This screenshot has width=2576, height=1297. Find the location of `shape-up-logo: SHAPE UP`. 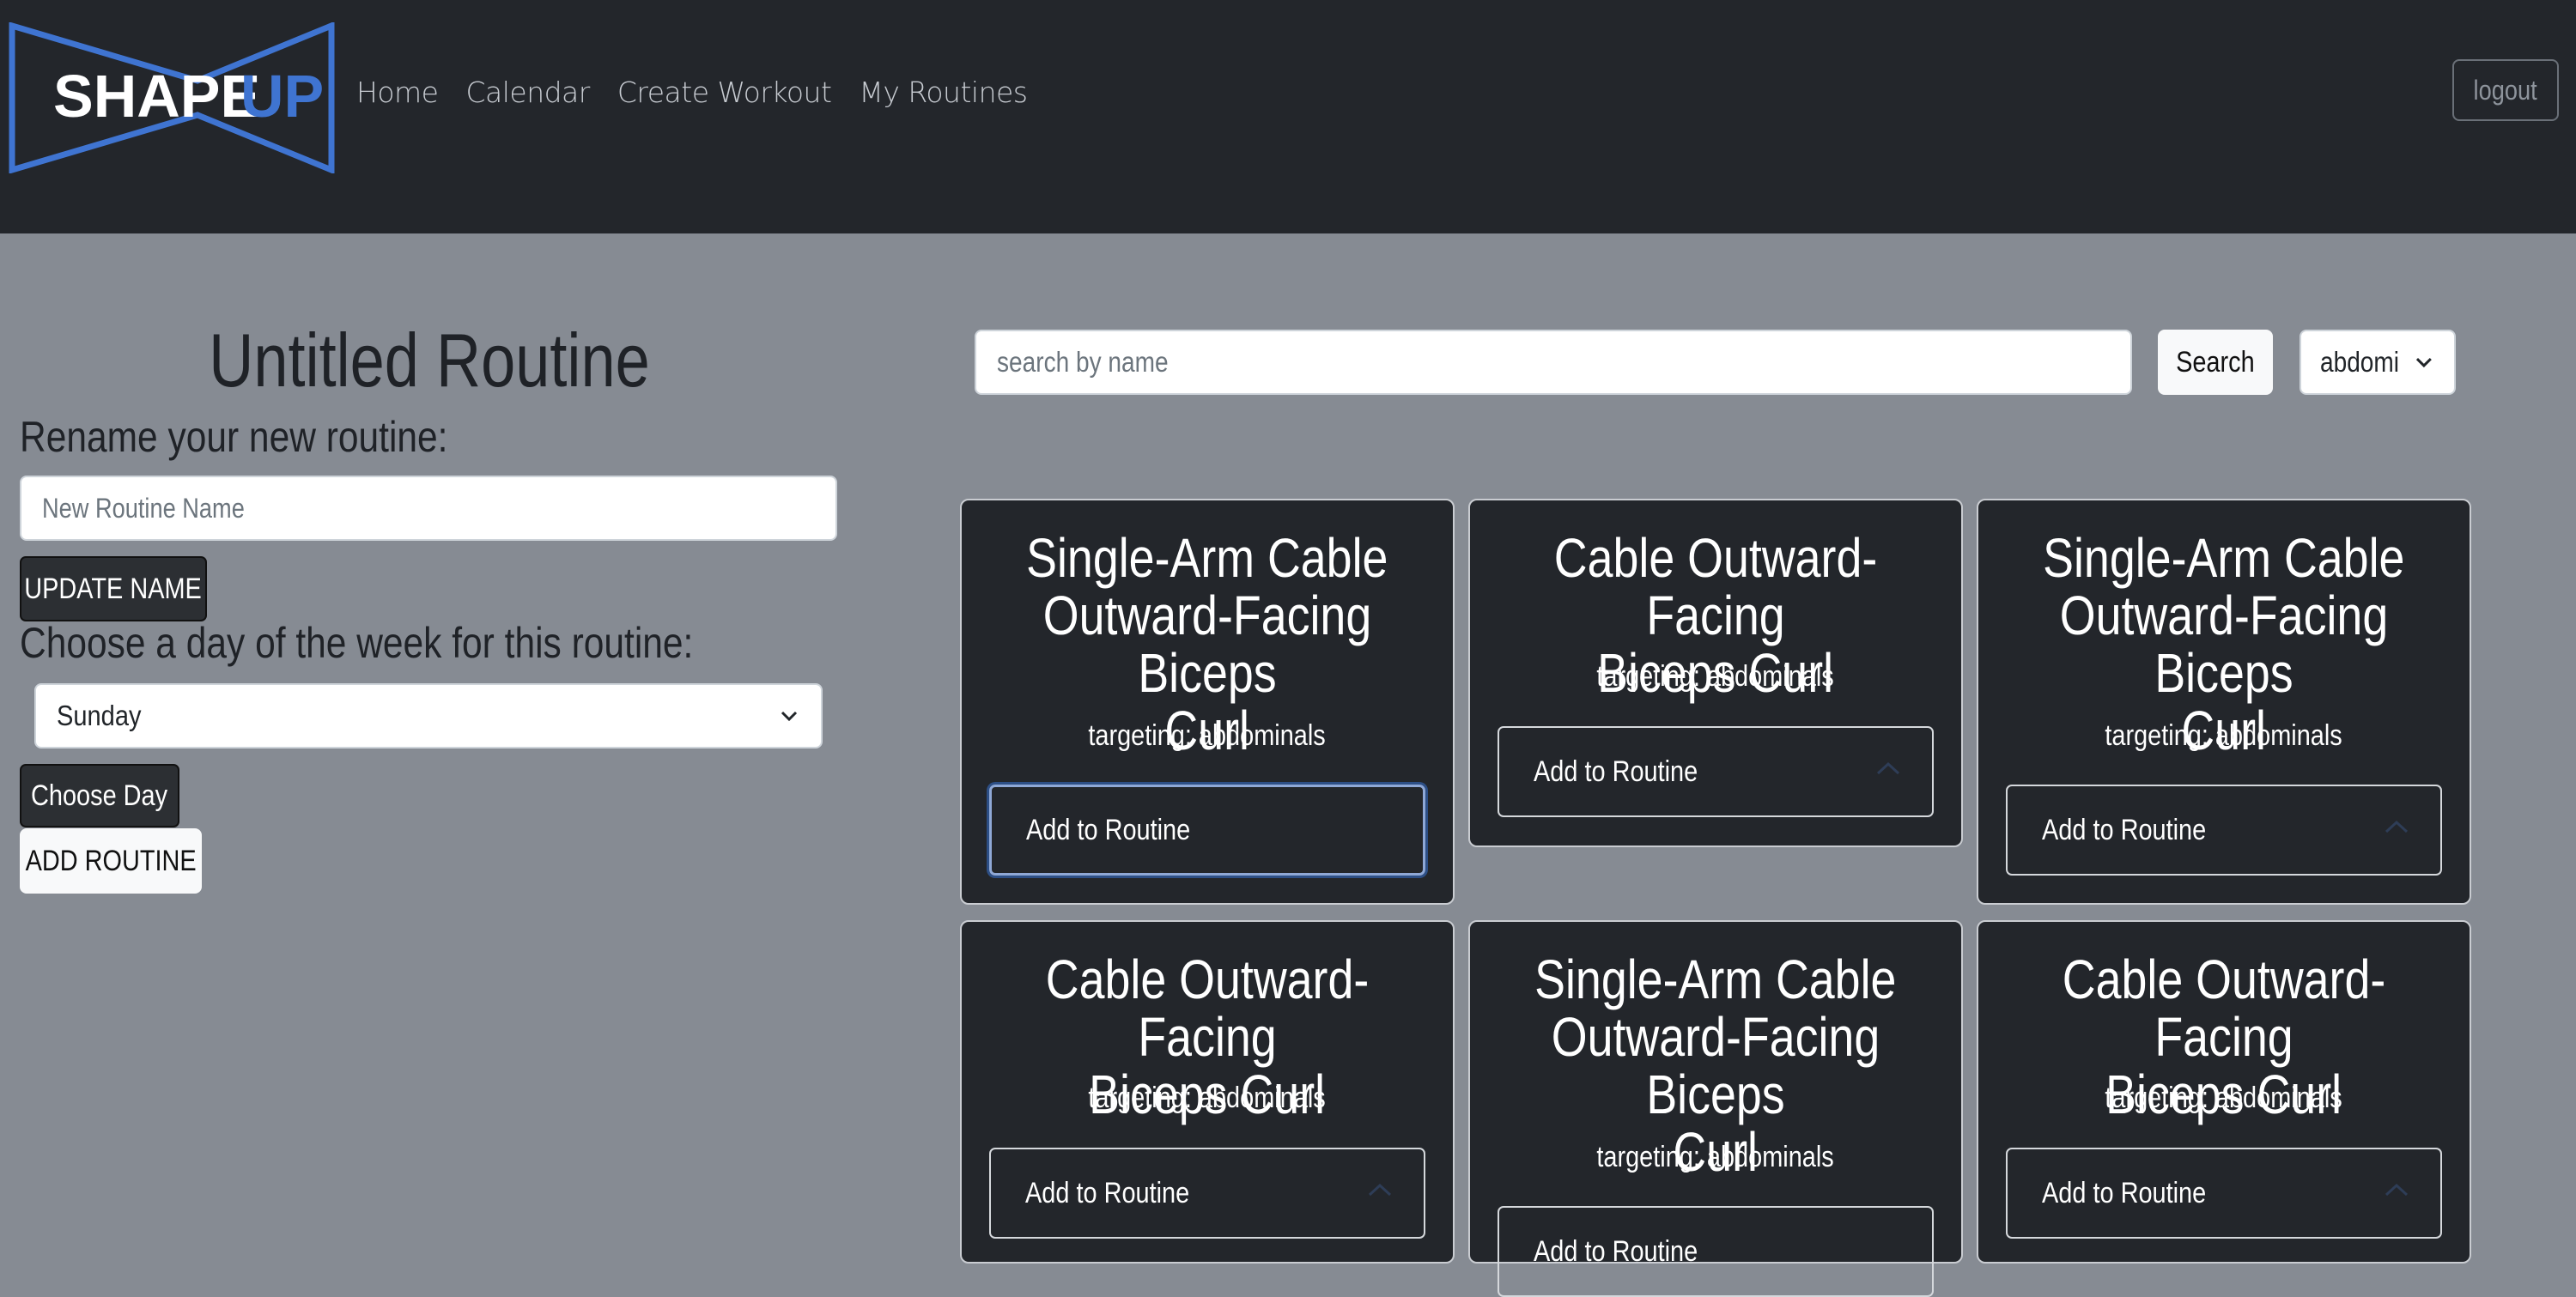

shape-up-logo: SHAPE UP is located at coordinates (172, 97).